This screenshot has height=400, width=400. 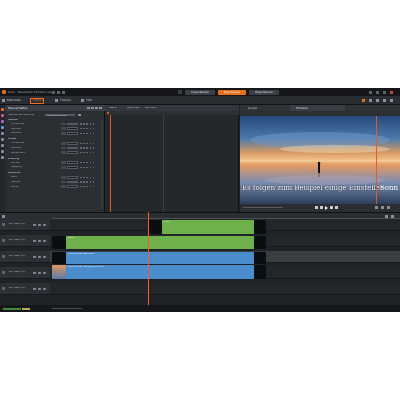 What do you see at coordinates (384, 92) in the screenshot?
I see `maximize-icon` at bounding box center [384, 92].